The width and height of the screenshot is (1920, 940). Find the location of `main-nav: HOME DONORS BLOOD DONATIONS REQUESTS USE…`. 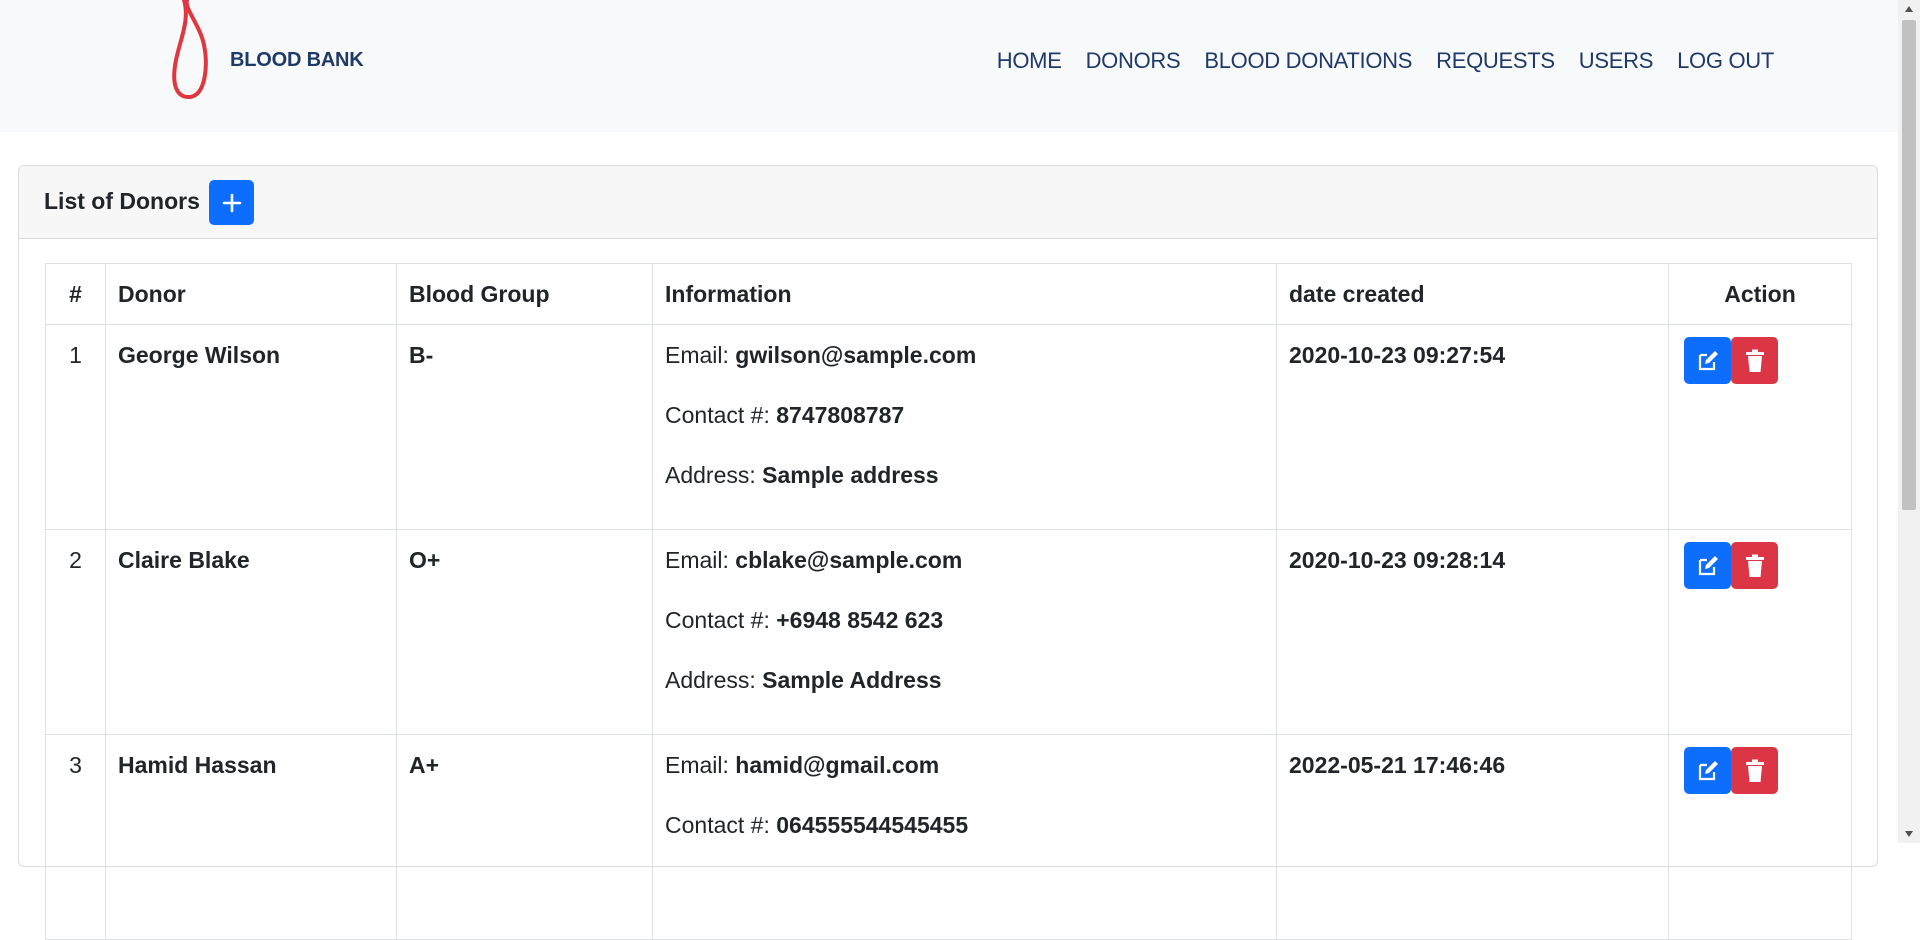

main-nav: HOME DONORS BLOOD DONATIONS REQUESTS USE… is located at coordinates (1386, 61).